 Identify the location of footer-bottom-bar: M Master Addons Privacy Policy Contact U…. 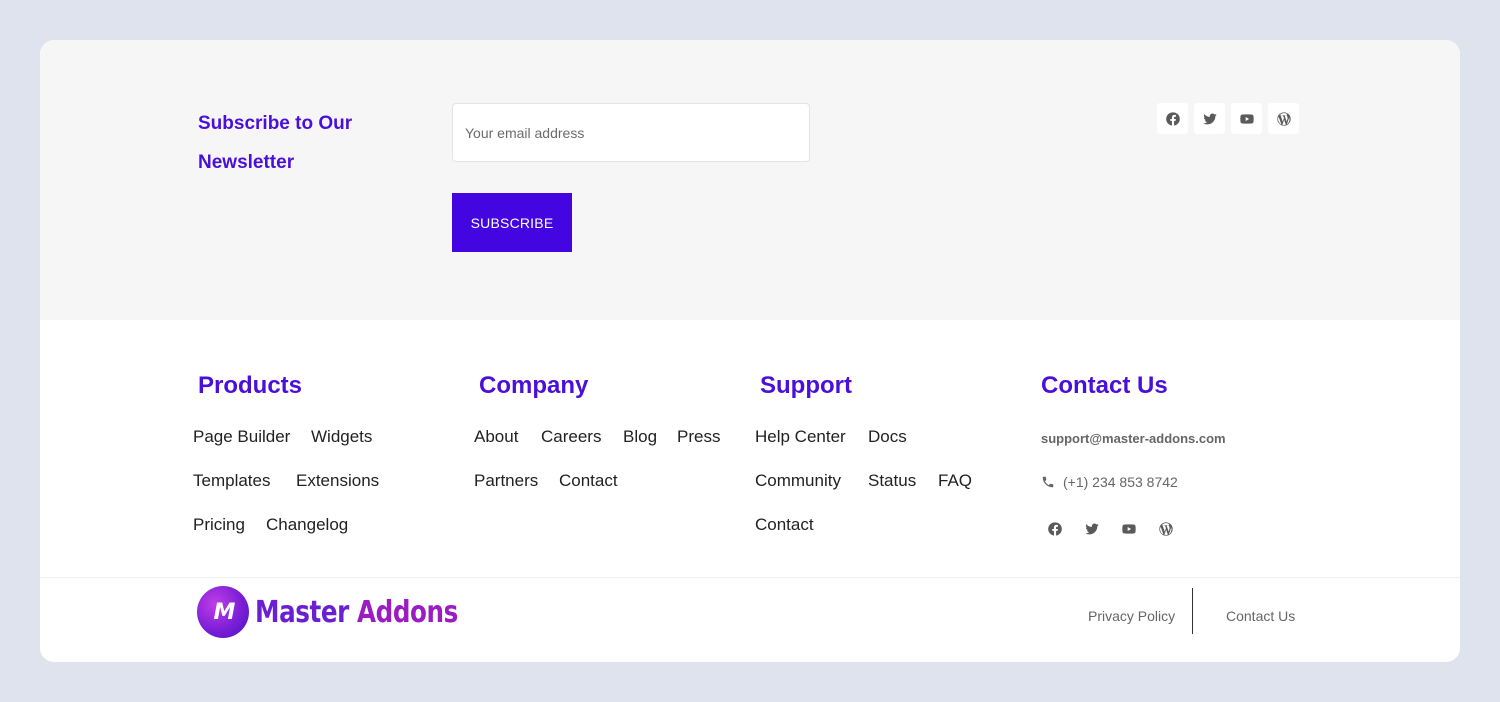
(750, 620).